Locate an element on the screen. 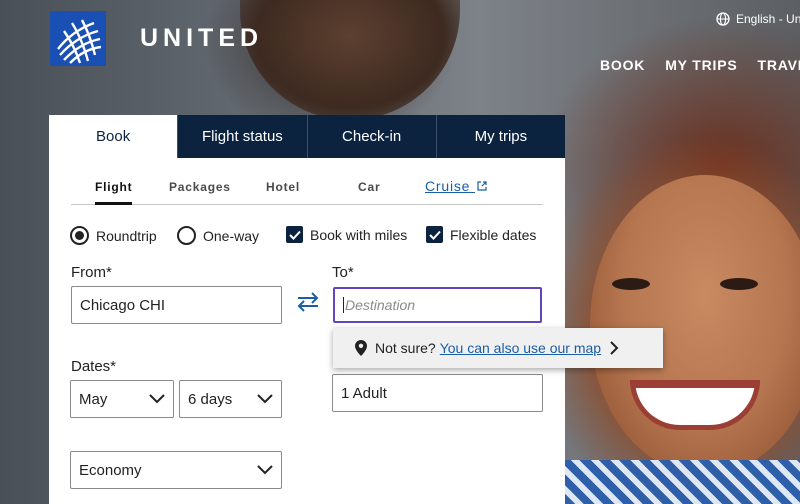 The height and width of the screenshot is (504, 800). map-hint-text: Not sure? is located at coordinates (405, 348).